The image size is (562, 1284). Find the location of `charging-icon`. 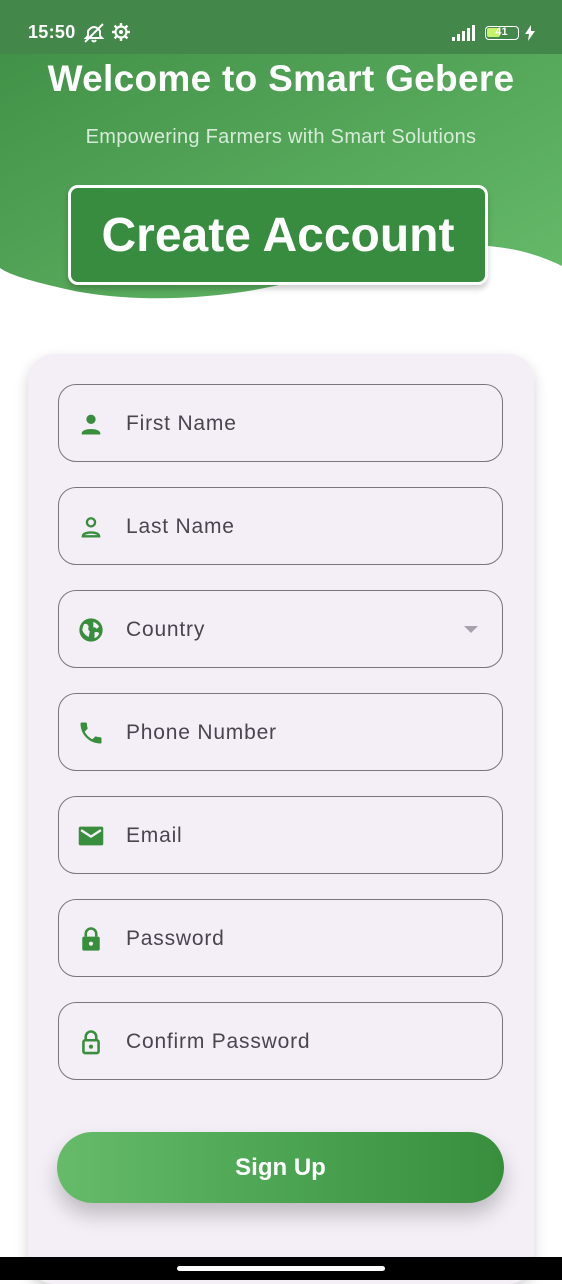

charging-icon is located at coordinates (530, 33).